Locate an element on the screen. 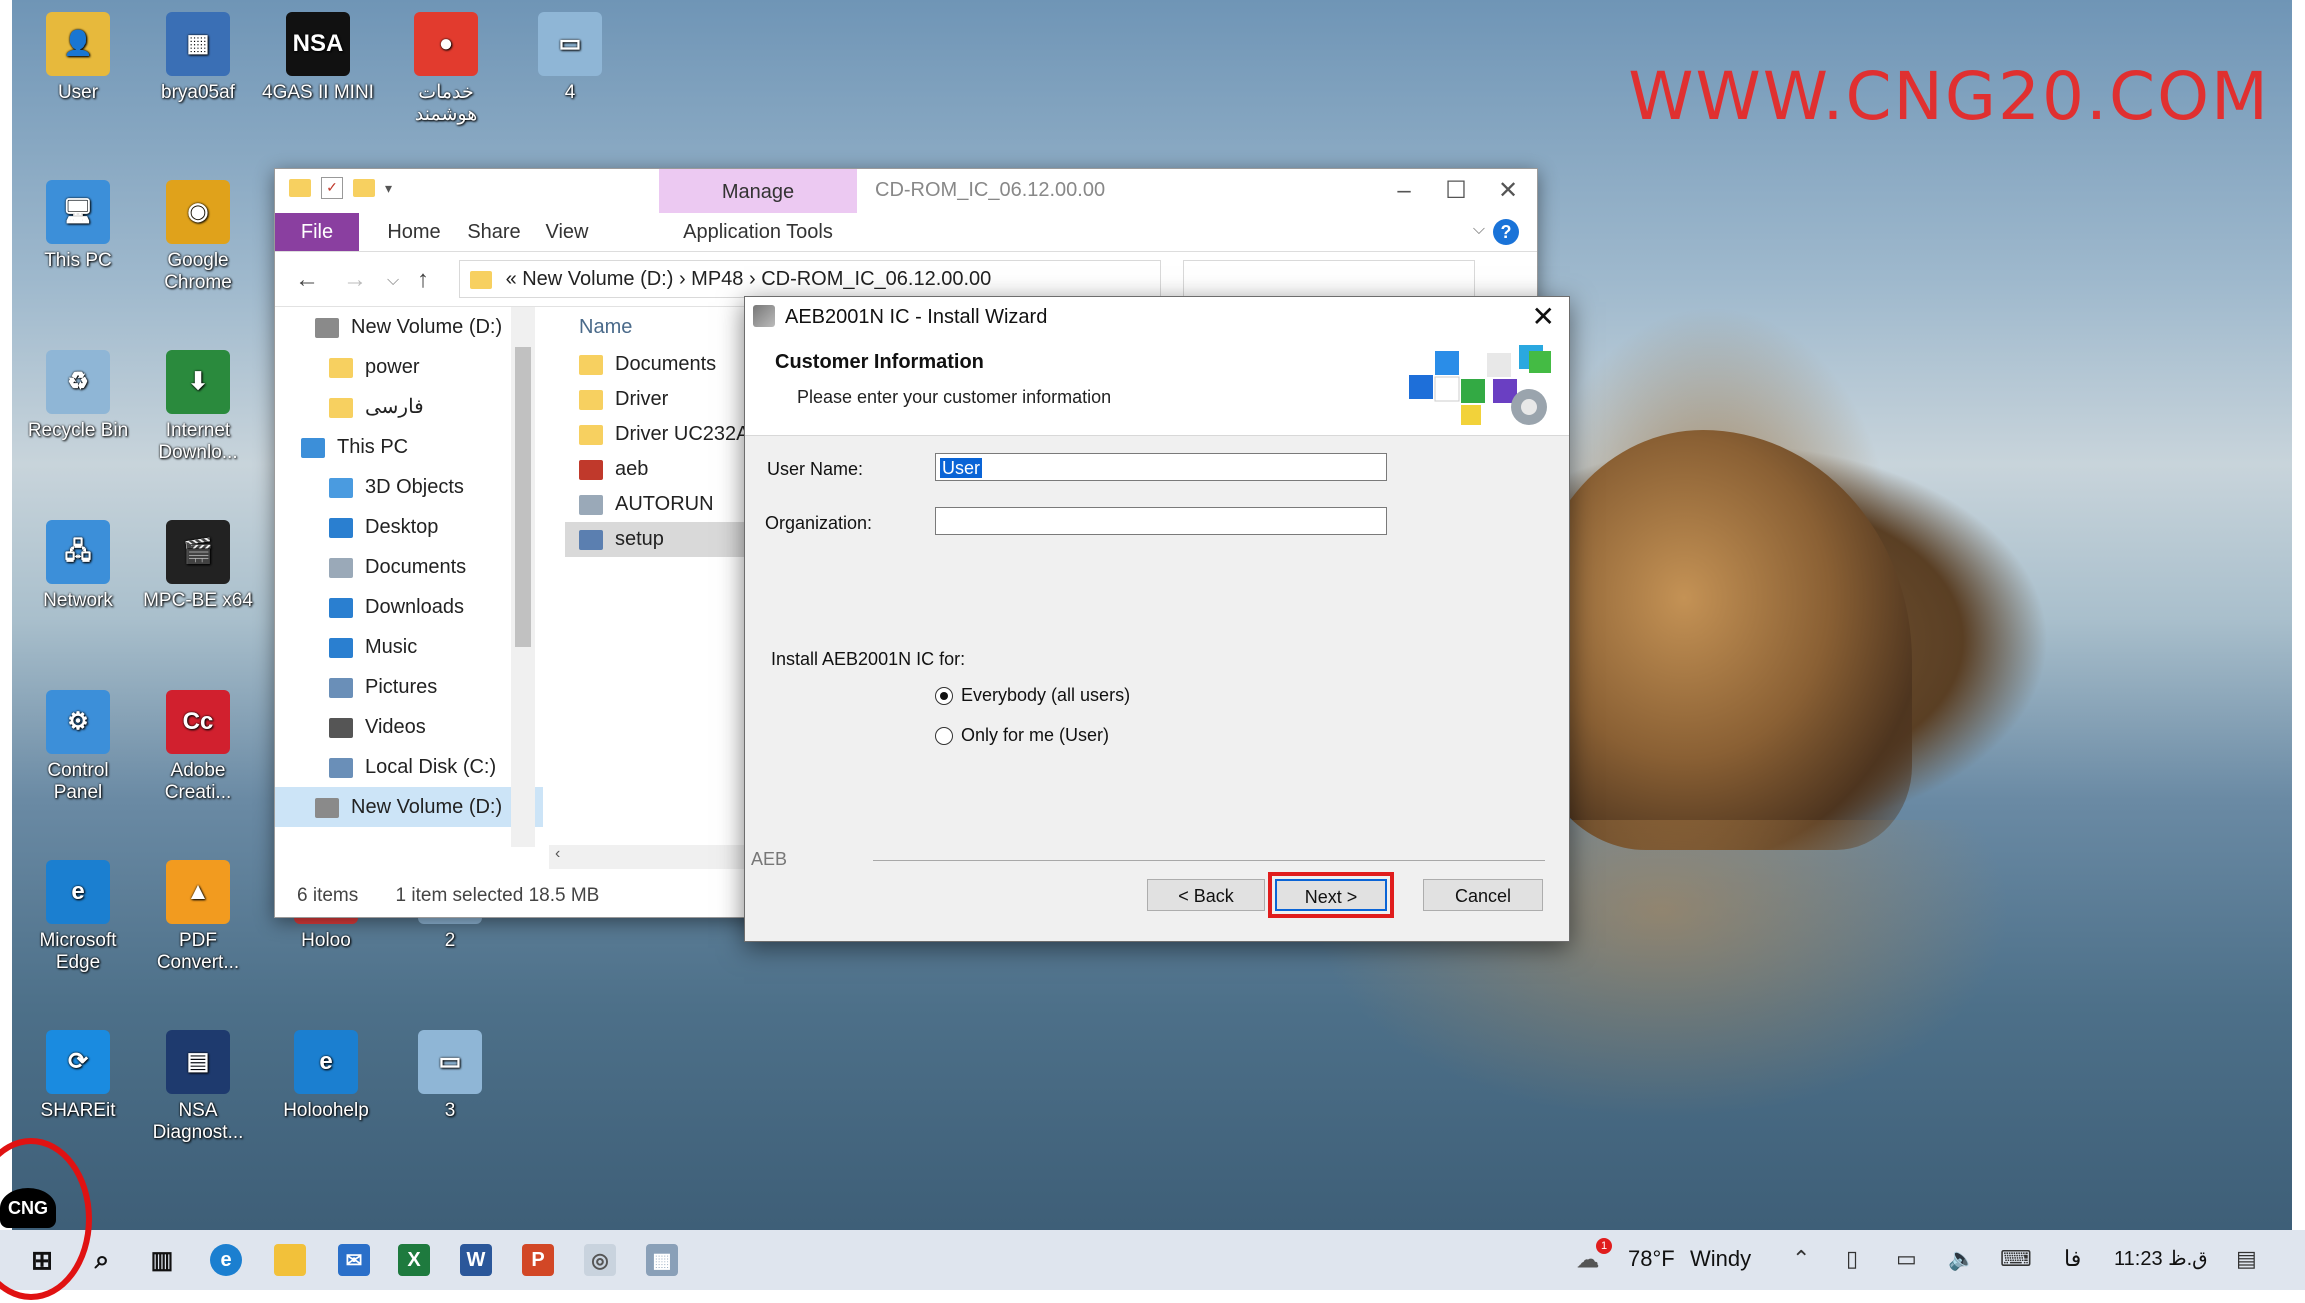 The image size is (2305, 1303). desktop-icon: NSA 4GAS II MINI is located at coordinates (318, 58).